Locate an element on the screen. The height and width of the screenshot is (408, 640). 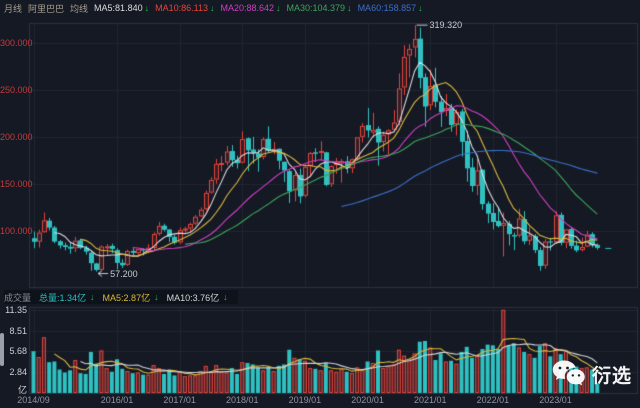
panel-drag-handle is located at coordinates (2, 349).